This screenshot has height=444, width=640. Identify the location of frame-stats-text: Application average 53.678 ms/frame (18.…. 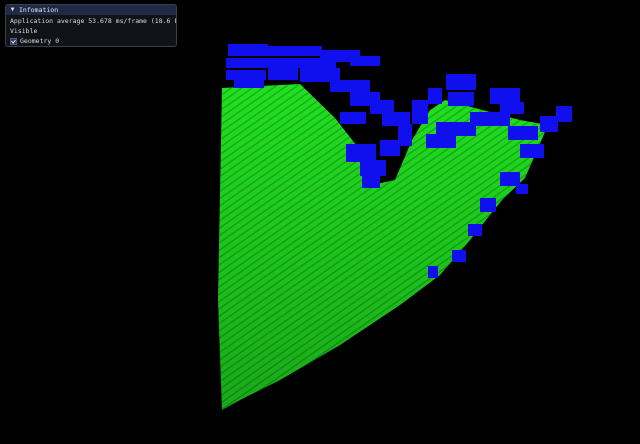
(93, 21).